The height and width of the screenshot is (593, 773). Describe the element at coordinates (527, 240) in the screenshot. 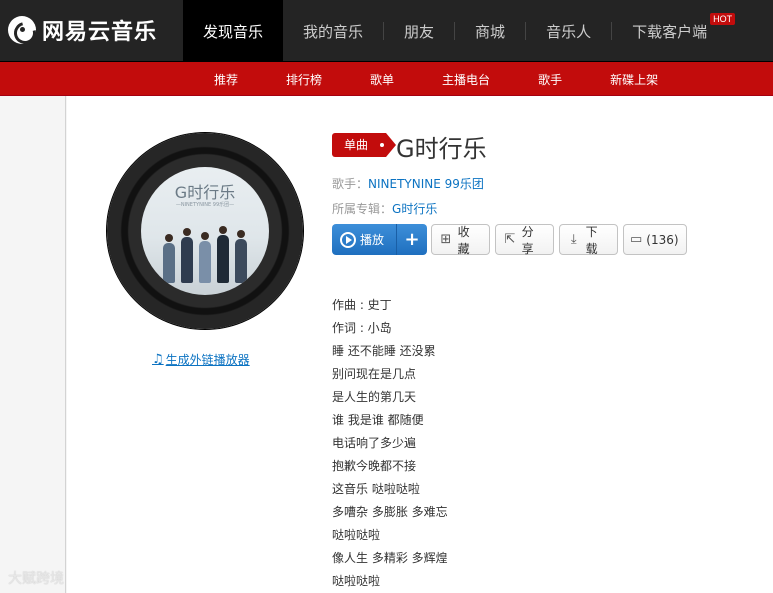

I see `share-label: 分享` at that location.